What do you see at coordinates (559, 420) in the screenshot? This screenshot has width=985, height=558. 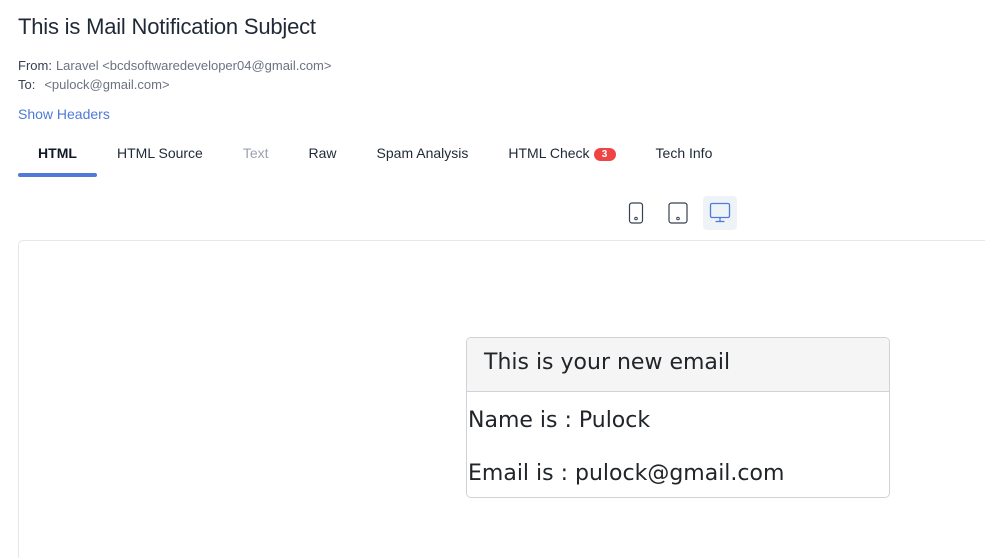 I see `email-name-line: Name is : Pulock` at bounding box center [559, 420].